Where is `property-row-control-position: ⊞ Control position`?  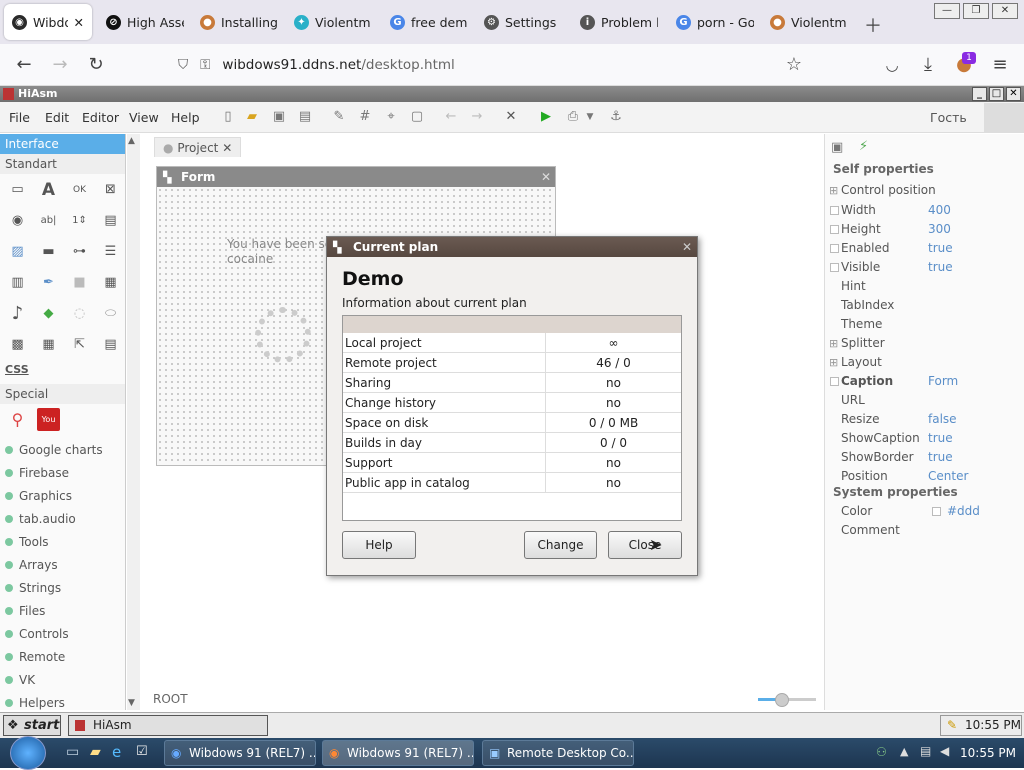
property-row-control-position: ⊞ Control position is located at coordinates (924, 190).